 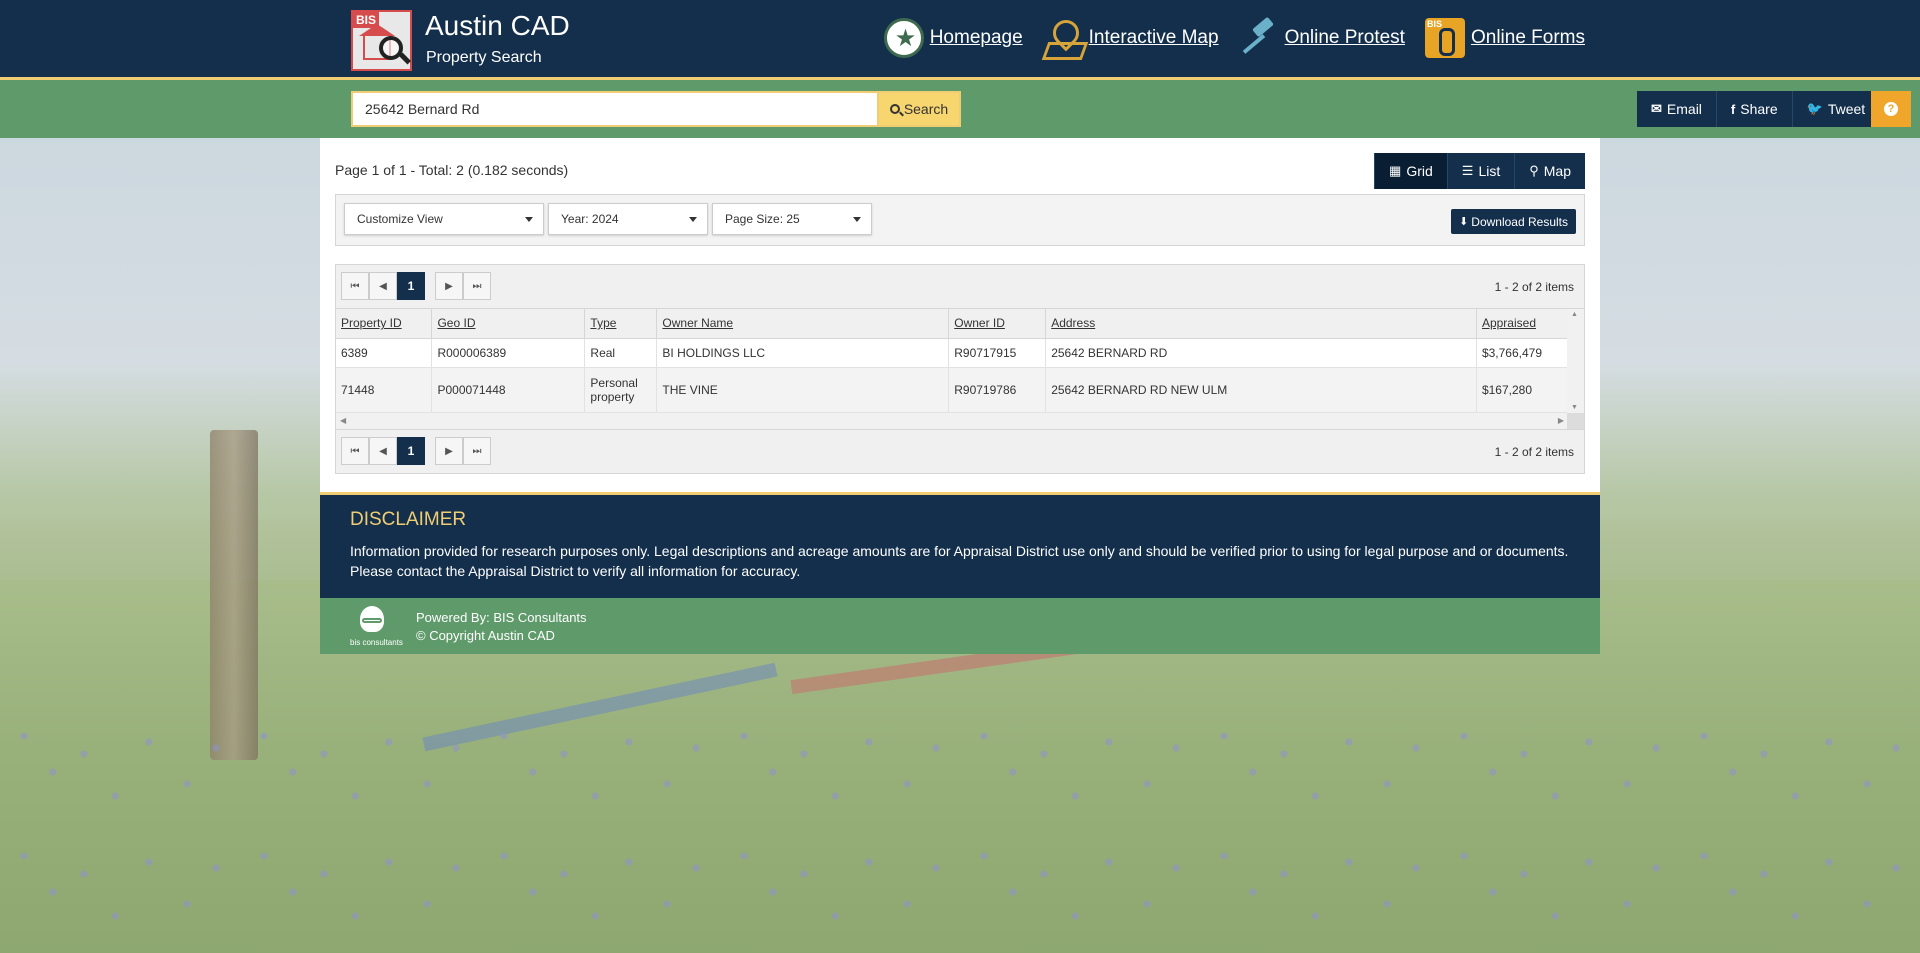 What do you see at coordinates (1534, 170) in the screenshot?
I see `map-marker-icon: ⚲` at bounding box center [1534, 170].